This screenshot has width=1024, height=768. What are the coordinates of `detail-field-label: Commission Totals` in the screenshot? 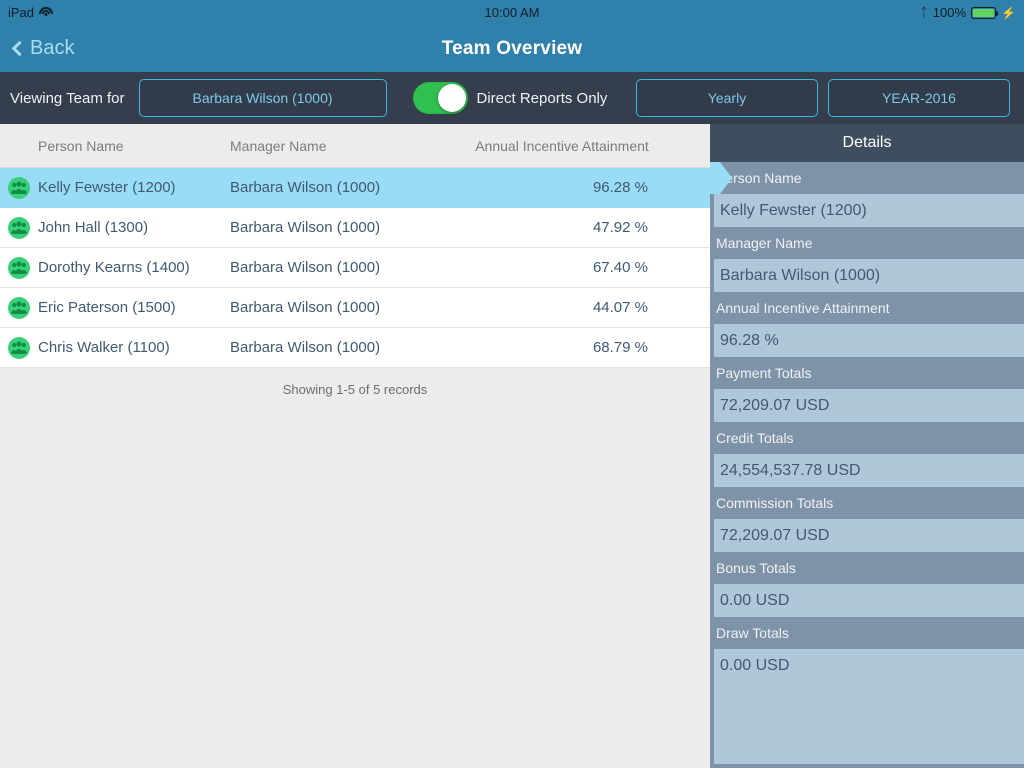 It's located at (867, 503).